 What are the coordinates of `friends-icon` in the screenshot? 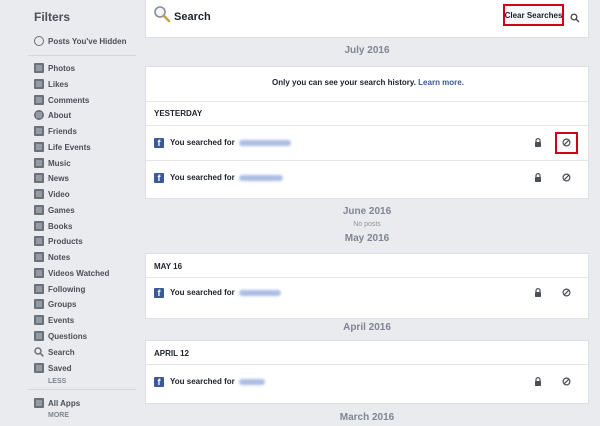 It's located at (39, 131).